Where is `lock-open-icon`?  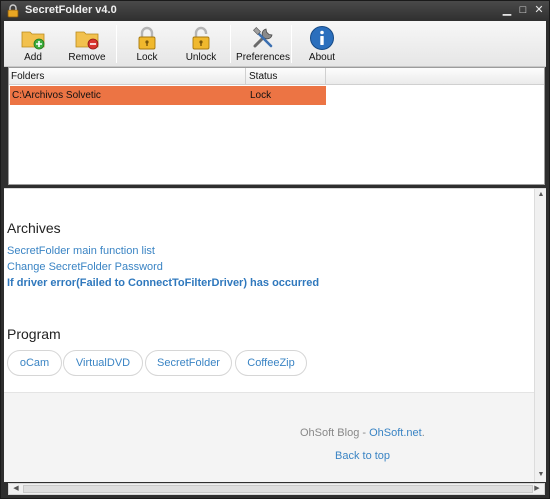 lock-open-icon is located at coordinates (201, 38).